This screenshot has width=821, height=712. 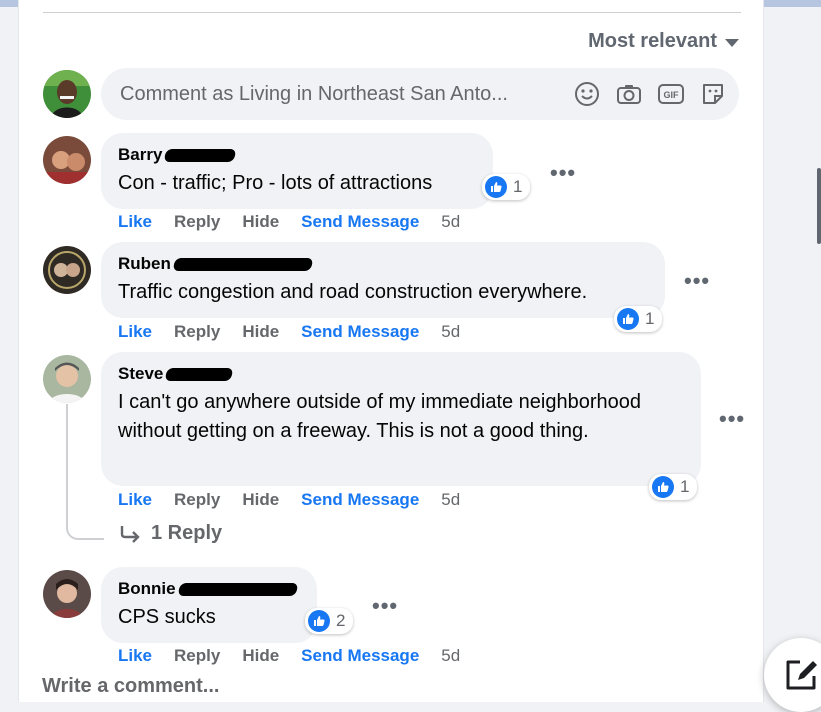 I want to click on comment-composer: GIF, so click(x=420, y=94).